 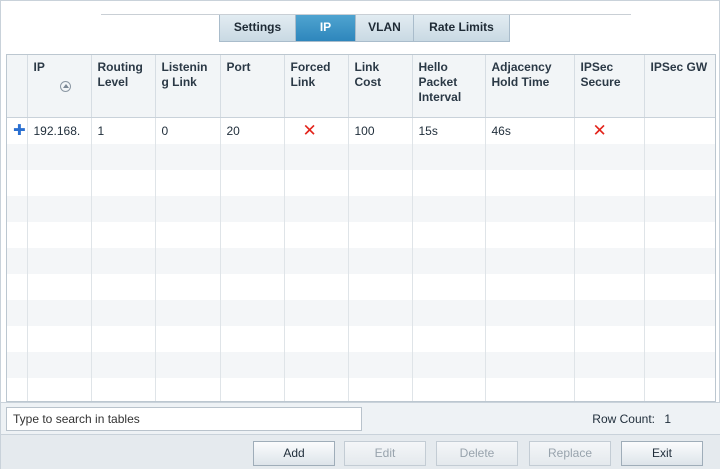 I want to click on expand-plus-icon: ✚, so click(x=19, y=131).